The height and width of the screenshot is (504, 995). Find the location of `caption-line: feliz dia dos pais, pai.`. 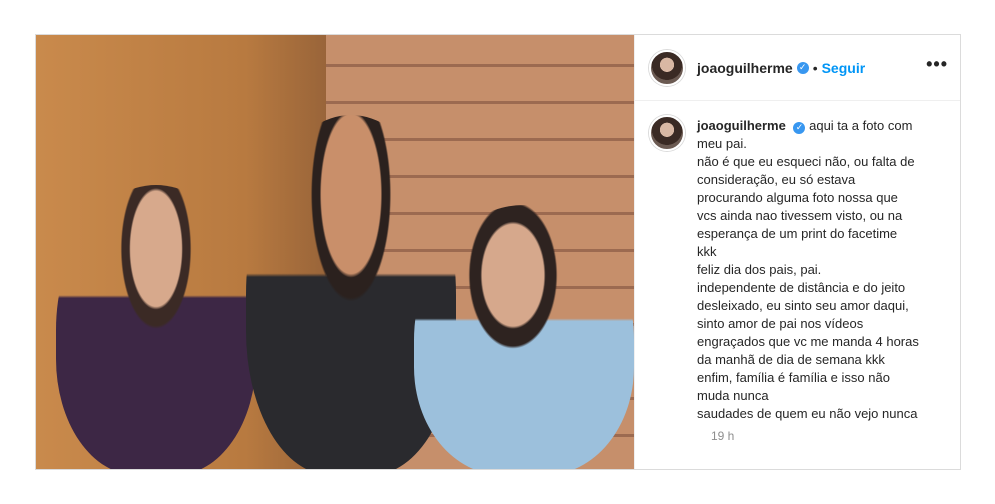

caption-line: feliz dia dos pais, pai. is located at coordinates (759, 269).